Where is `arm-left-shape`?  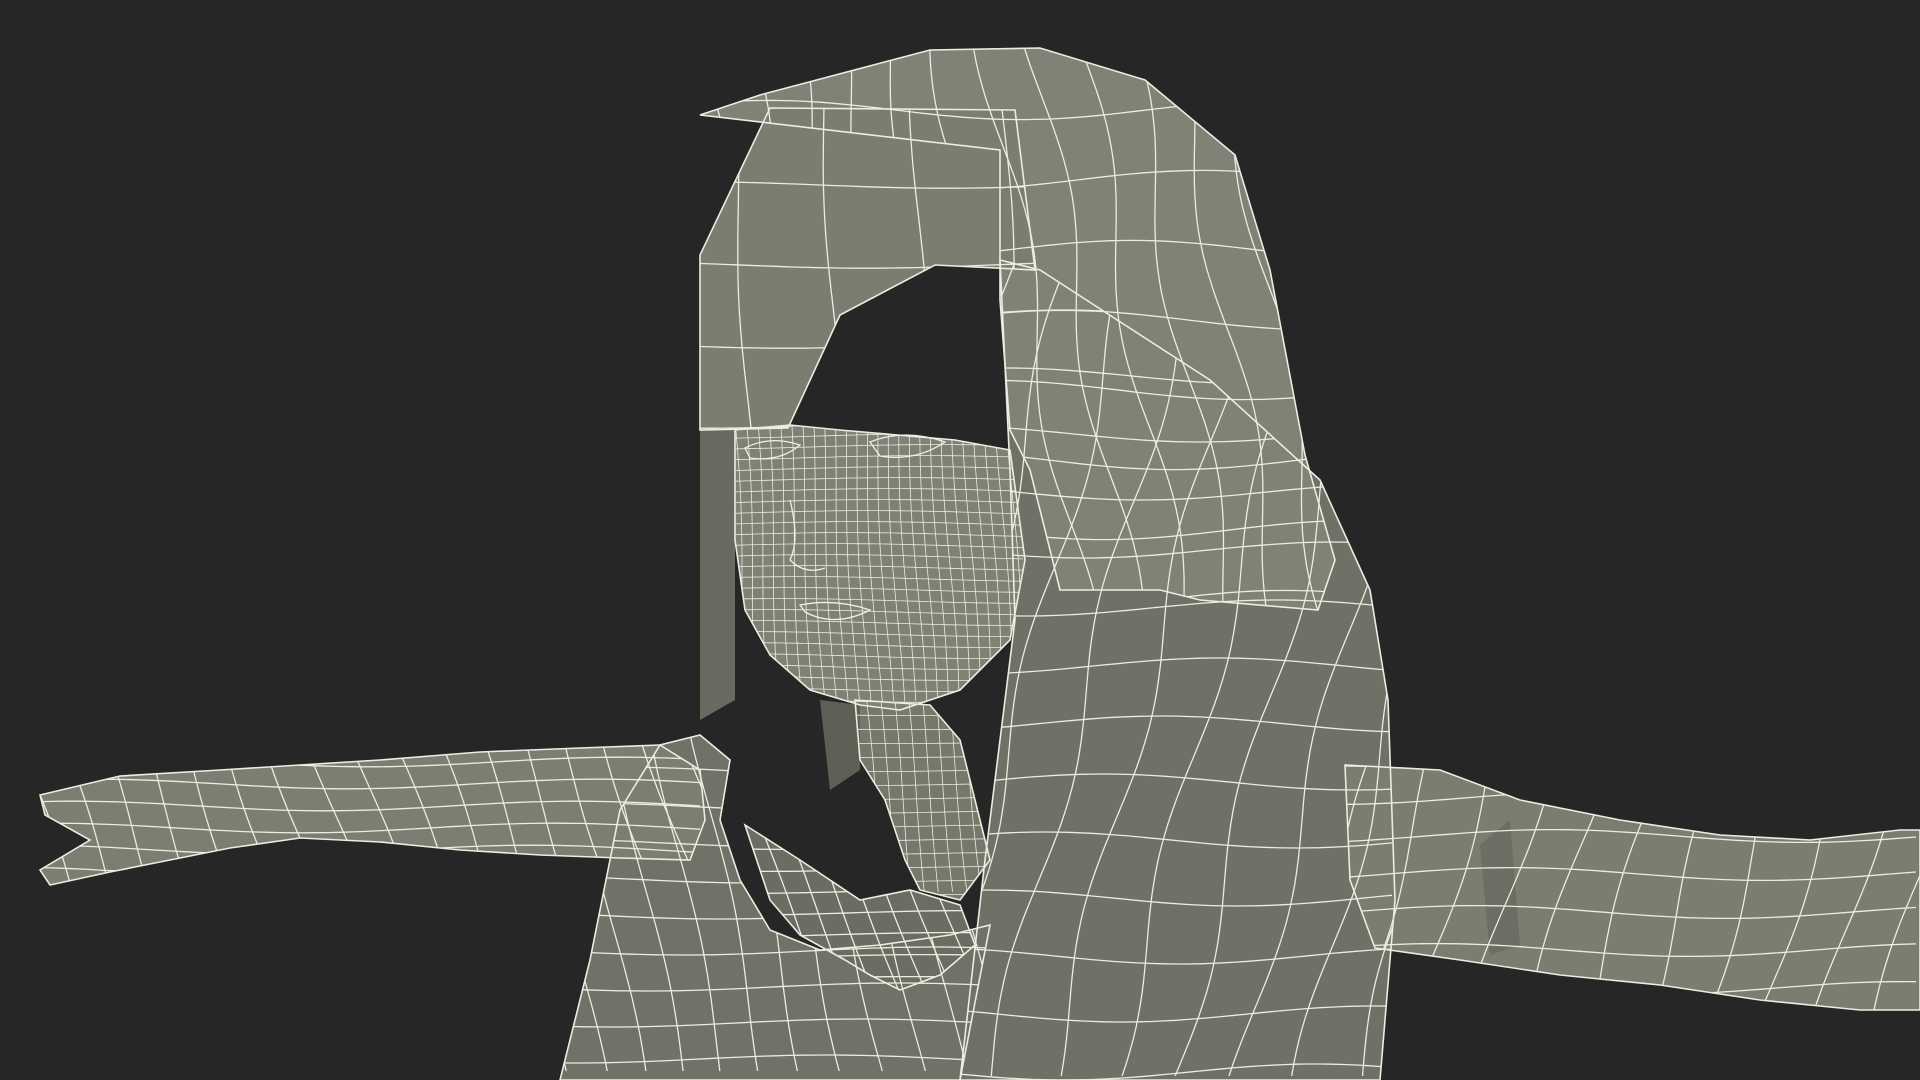 arm-left-shape is located at coordinates (372, 815).